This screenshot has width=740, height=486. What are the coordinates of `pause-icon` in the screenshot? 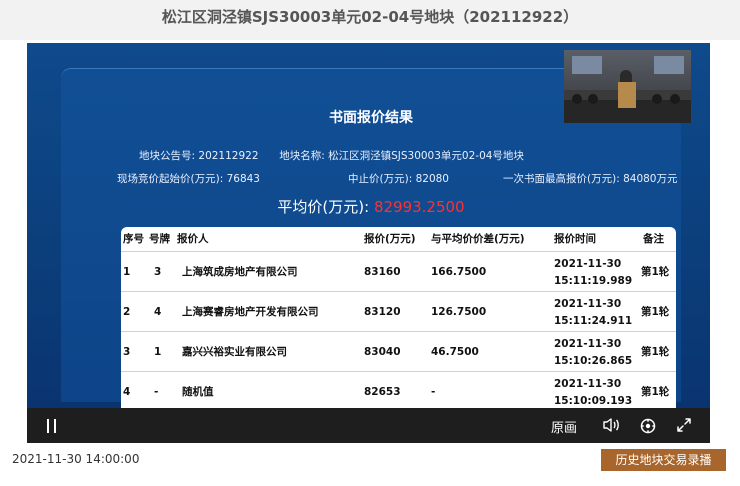 It's located at (52, 426).